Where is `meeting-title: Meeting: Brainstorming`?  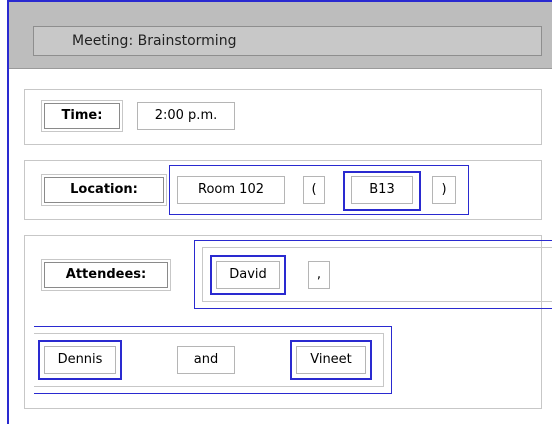 meeting-title: Meeting: Brainstorming is located at coordinates (287, 41).